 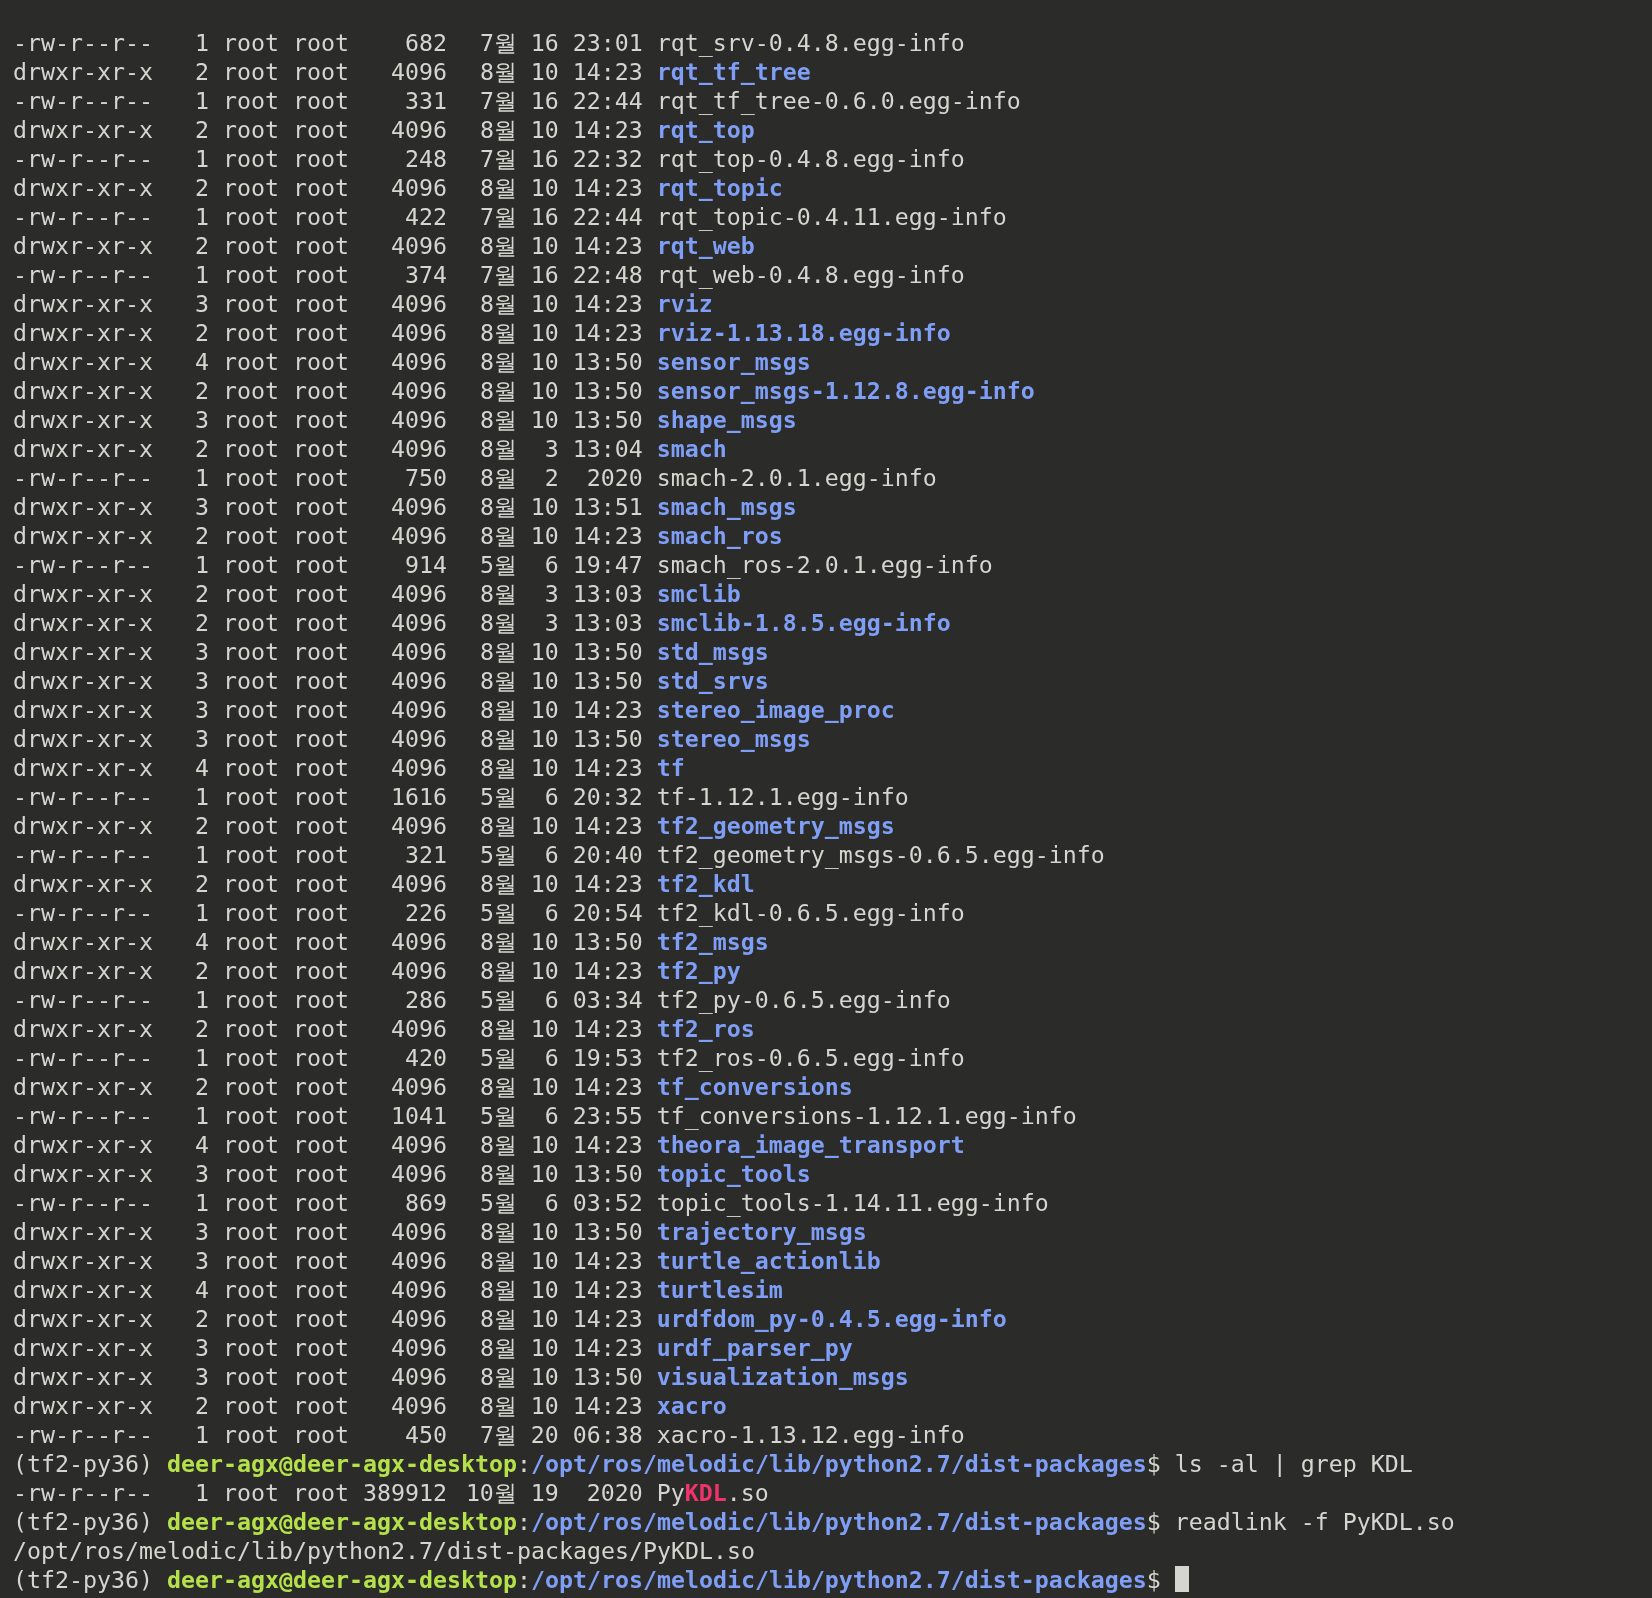 I want to click on file-name: tf2_geometry_msgs-0.6.5.egg-info, so click(x=880, y=854).